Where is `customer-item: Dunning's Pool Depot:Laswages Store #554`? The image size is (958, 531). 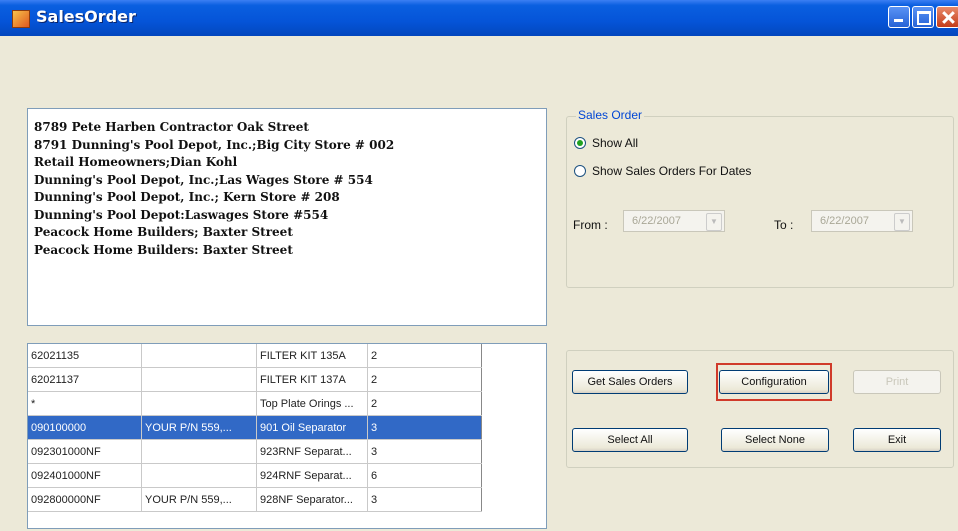
customer-item: Dunning's Pool Depot:Laswages Store #554 is located at coordinates (287, 216).